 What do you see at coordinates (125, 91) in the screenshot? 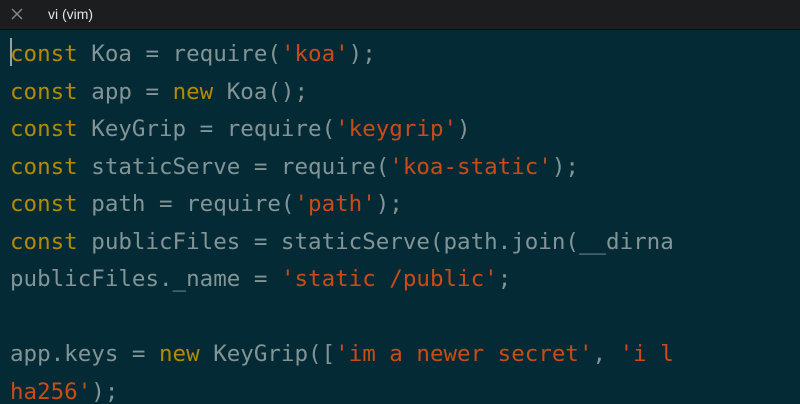
I see `code-token: app =` at bounding box center [125, 91].